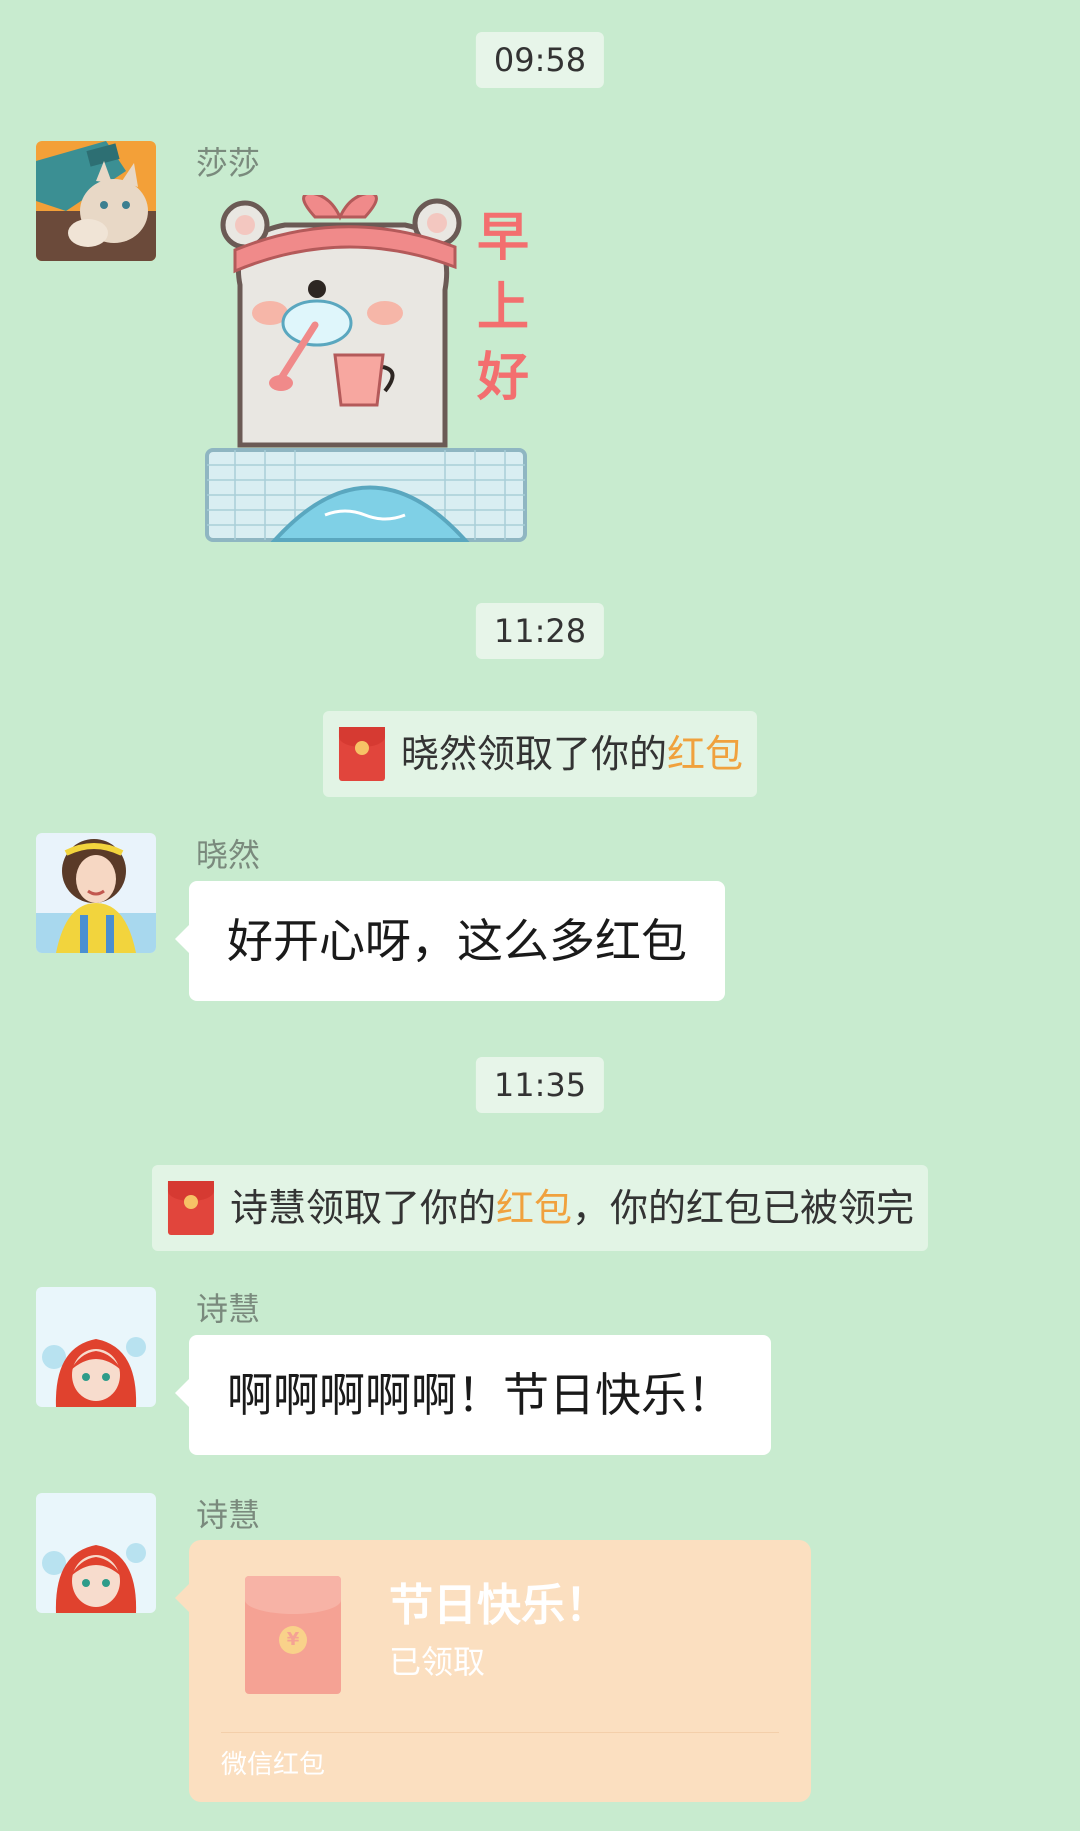  Describe the element at coordinates (437, 1662) in the screenshot. I see `red-packet-status: 已领取` at that location.